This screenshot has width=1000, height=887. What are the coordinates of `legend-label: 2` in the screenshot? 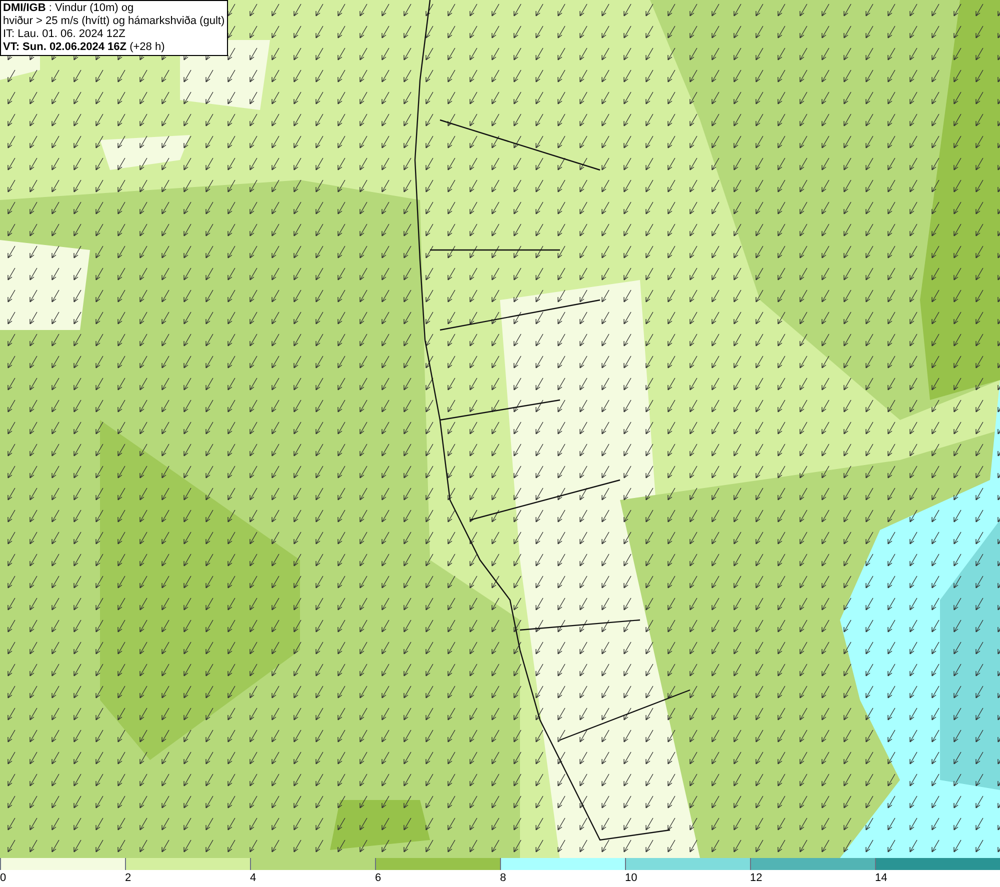 It's located at (128, 878).